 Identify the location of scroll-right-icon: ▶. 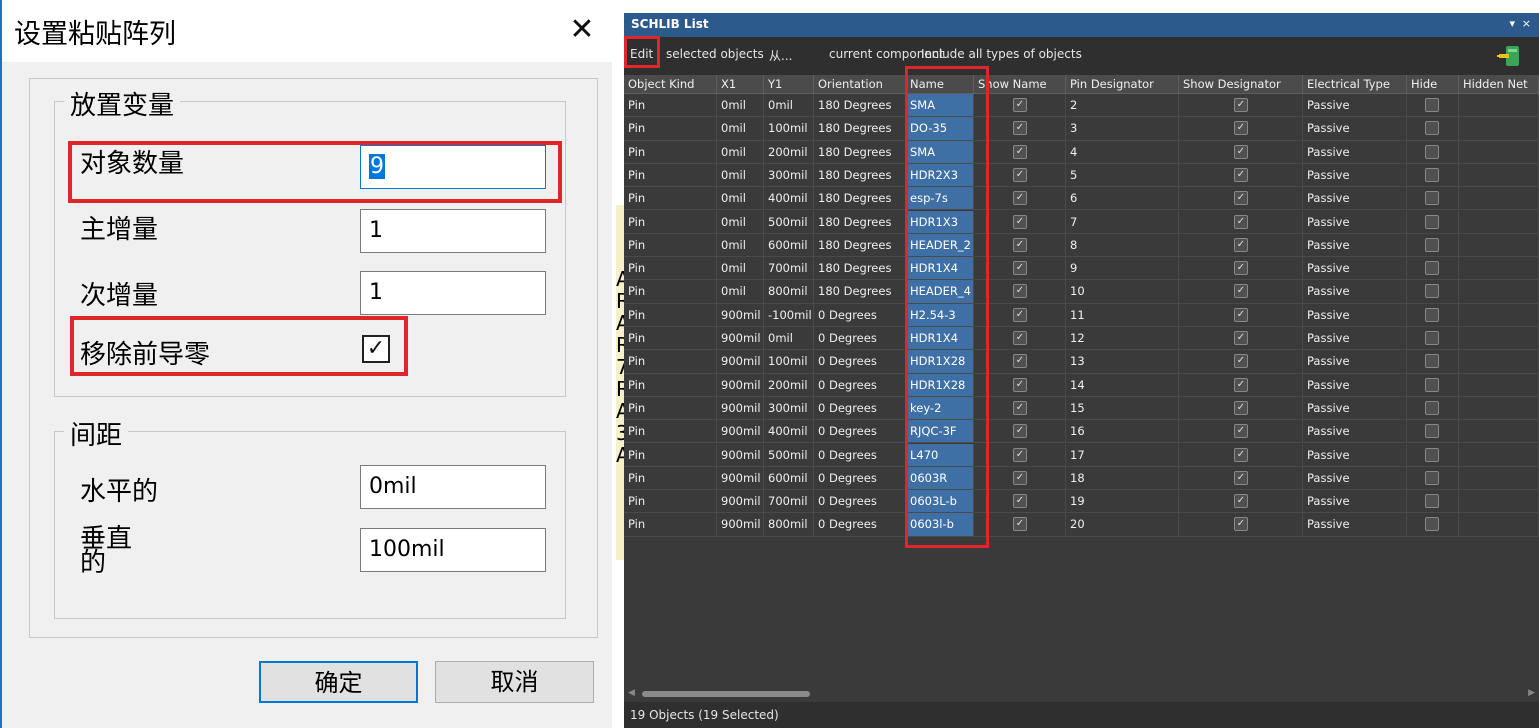
(1531, 693).